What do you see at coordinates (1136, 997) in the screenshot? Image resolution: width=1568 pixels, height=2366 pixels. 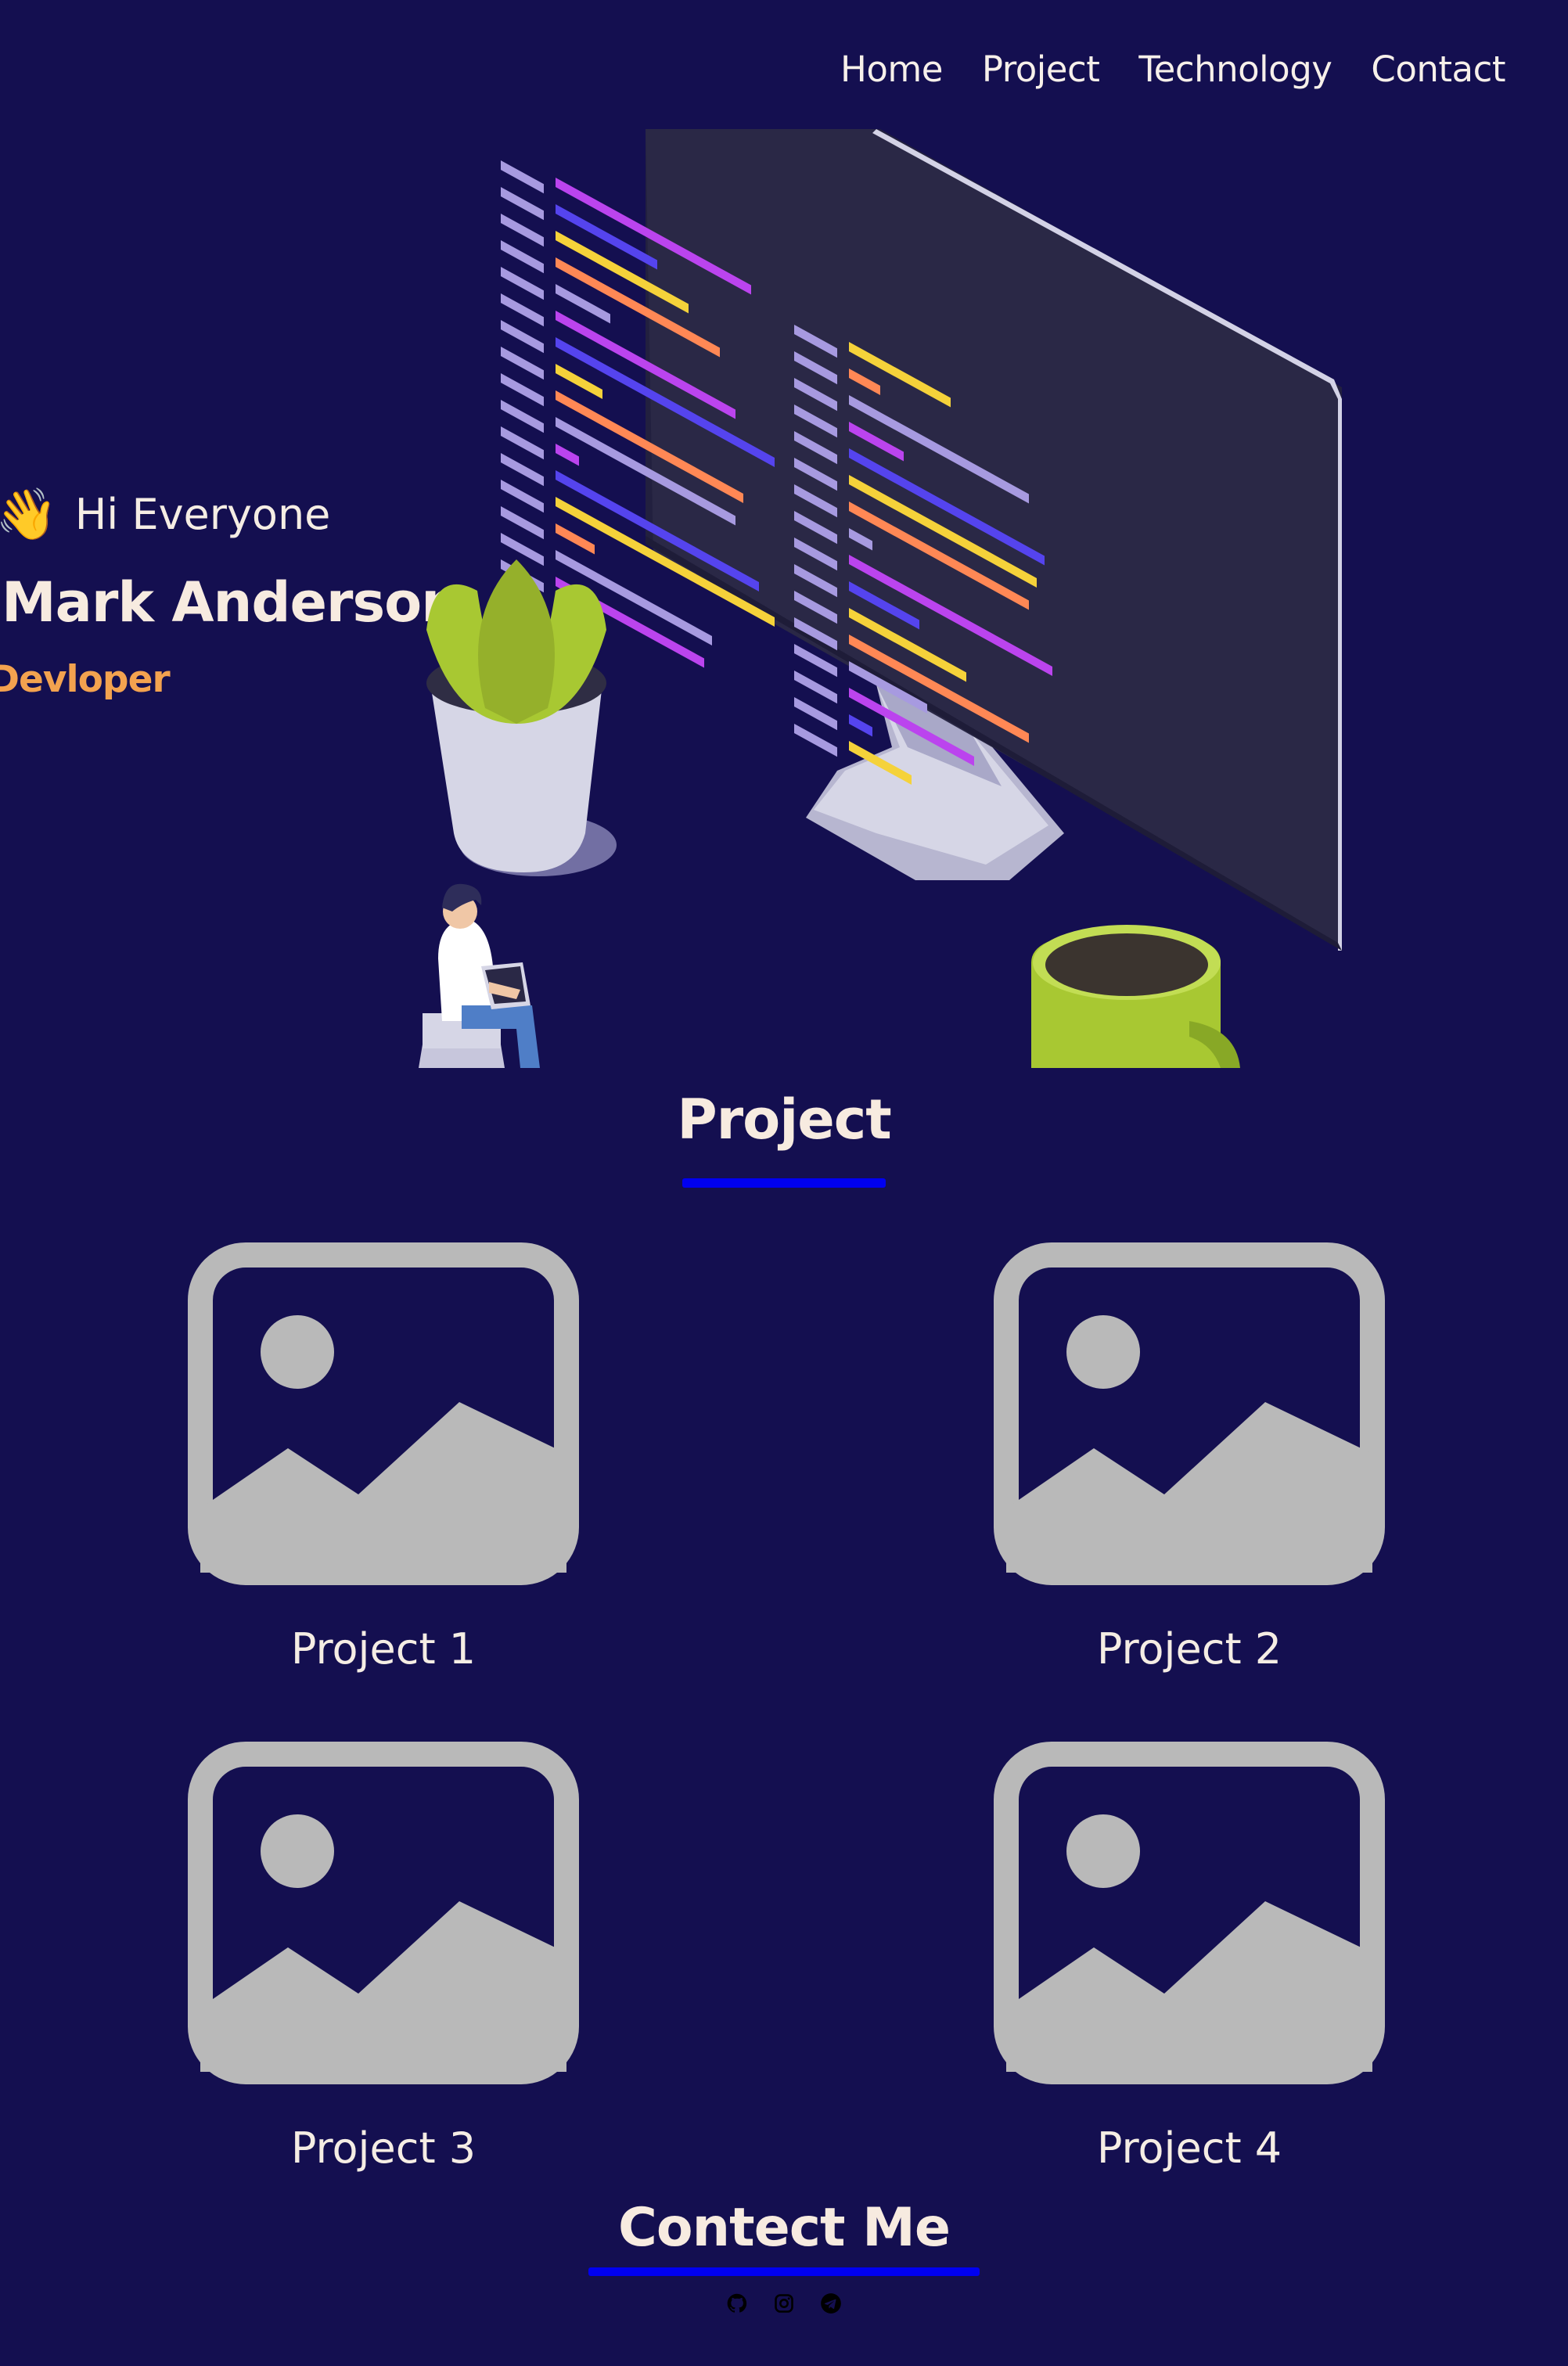 I see `coffee-mug` at bounding box center [1136, 997].